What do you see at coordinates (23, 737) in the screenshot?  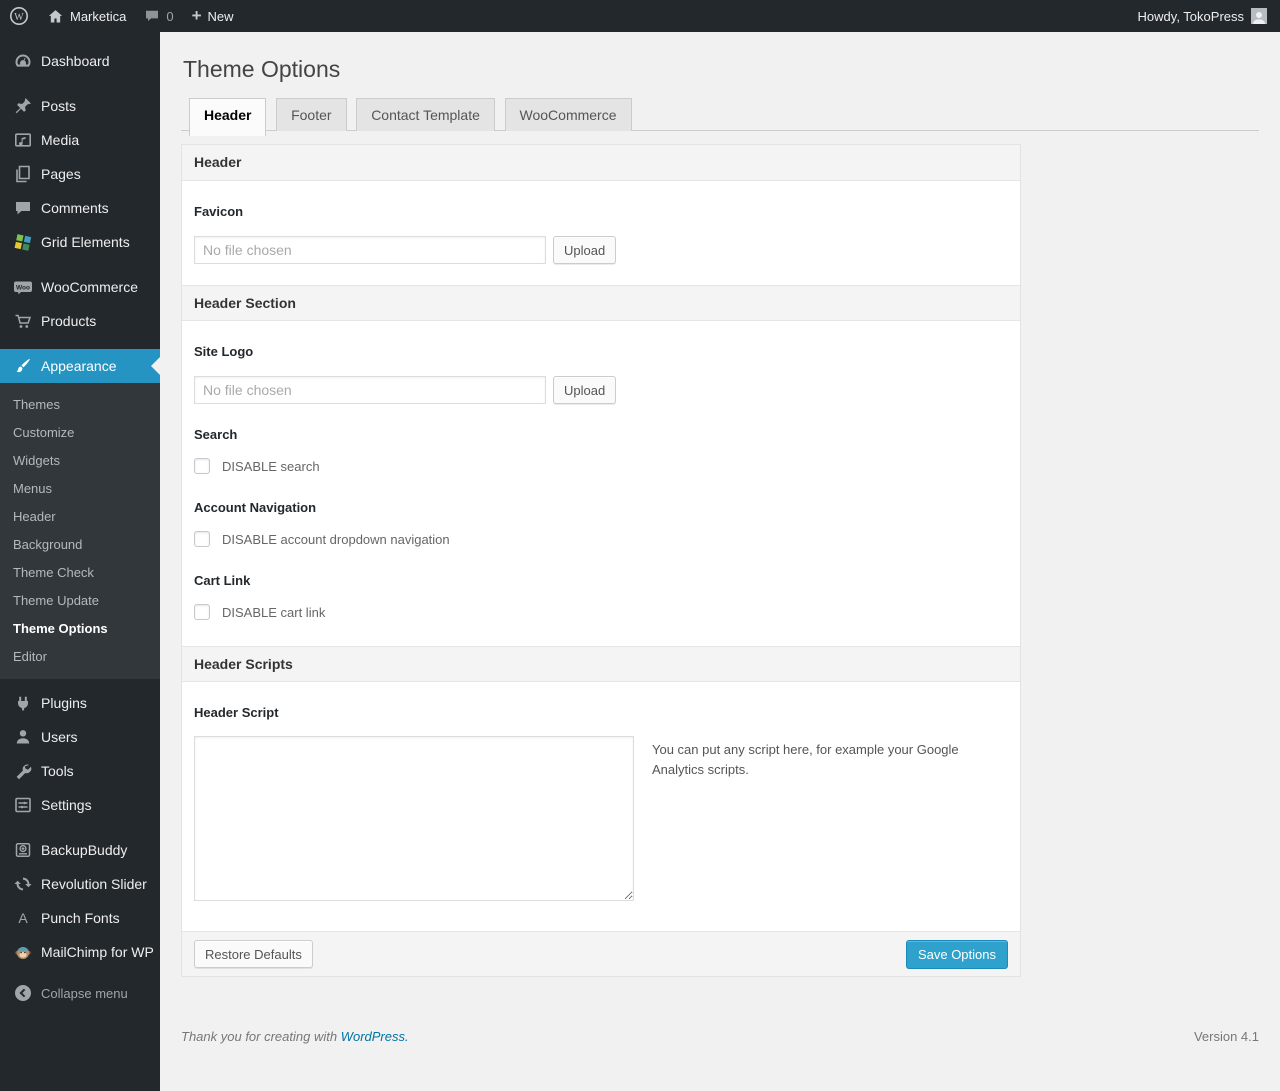 I see `user-icon` at bounding box center [23, 737].